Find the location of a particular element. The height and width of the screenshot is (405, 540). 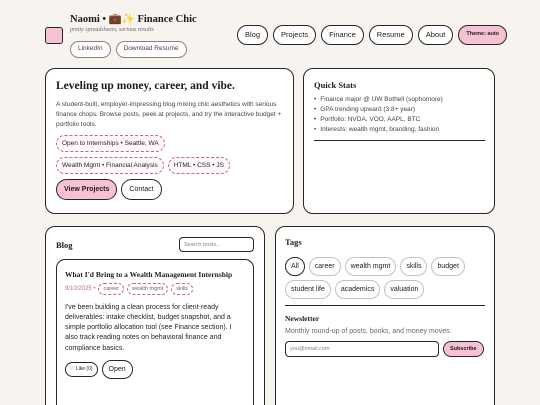

stats-title: Quick Stats is located at coordinates (335, 85).